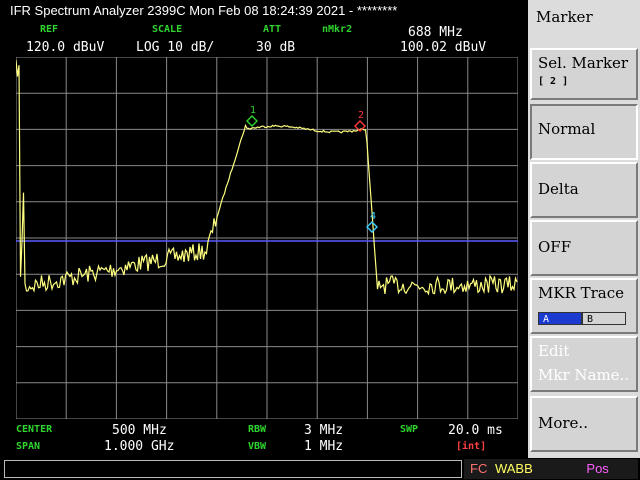 The height and width of the screenshot is (480, 640). I want to click on center-value: 500 MHz, so click(139, 430).